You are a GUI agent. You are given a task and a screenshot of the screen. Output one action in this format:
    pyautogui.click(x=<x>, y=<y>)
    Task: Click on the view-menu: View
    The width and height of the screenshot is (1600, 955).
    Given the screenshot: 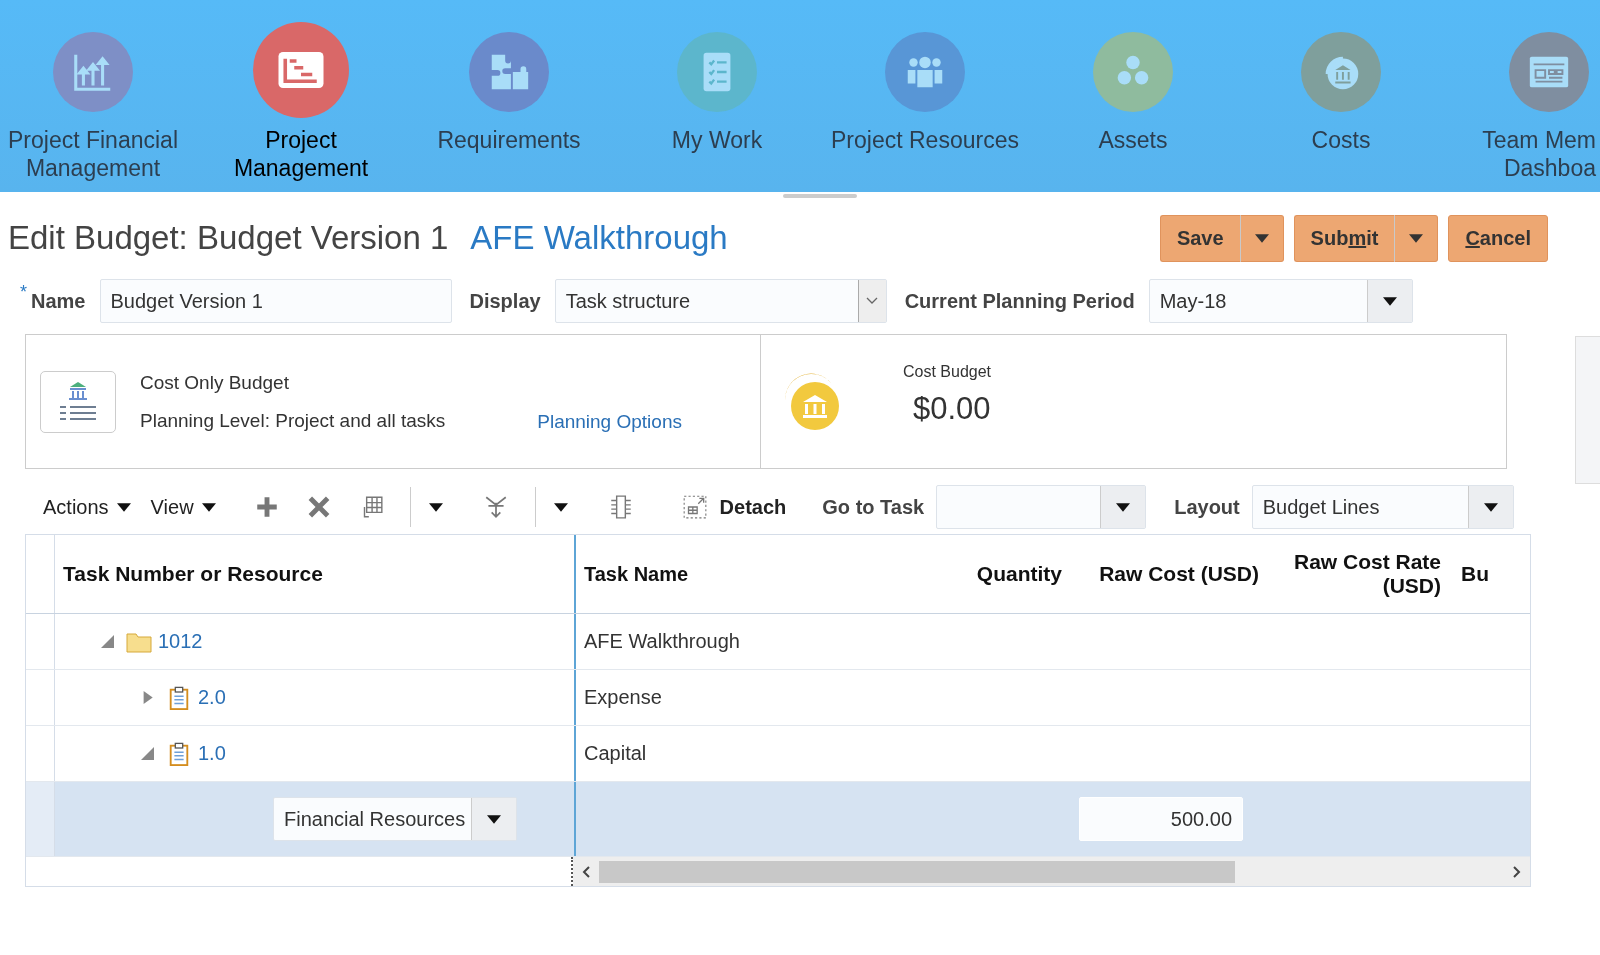 What is the action you would take?
    pyautogui.click(x=176, y=507)
    